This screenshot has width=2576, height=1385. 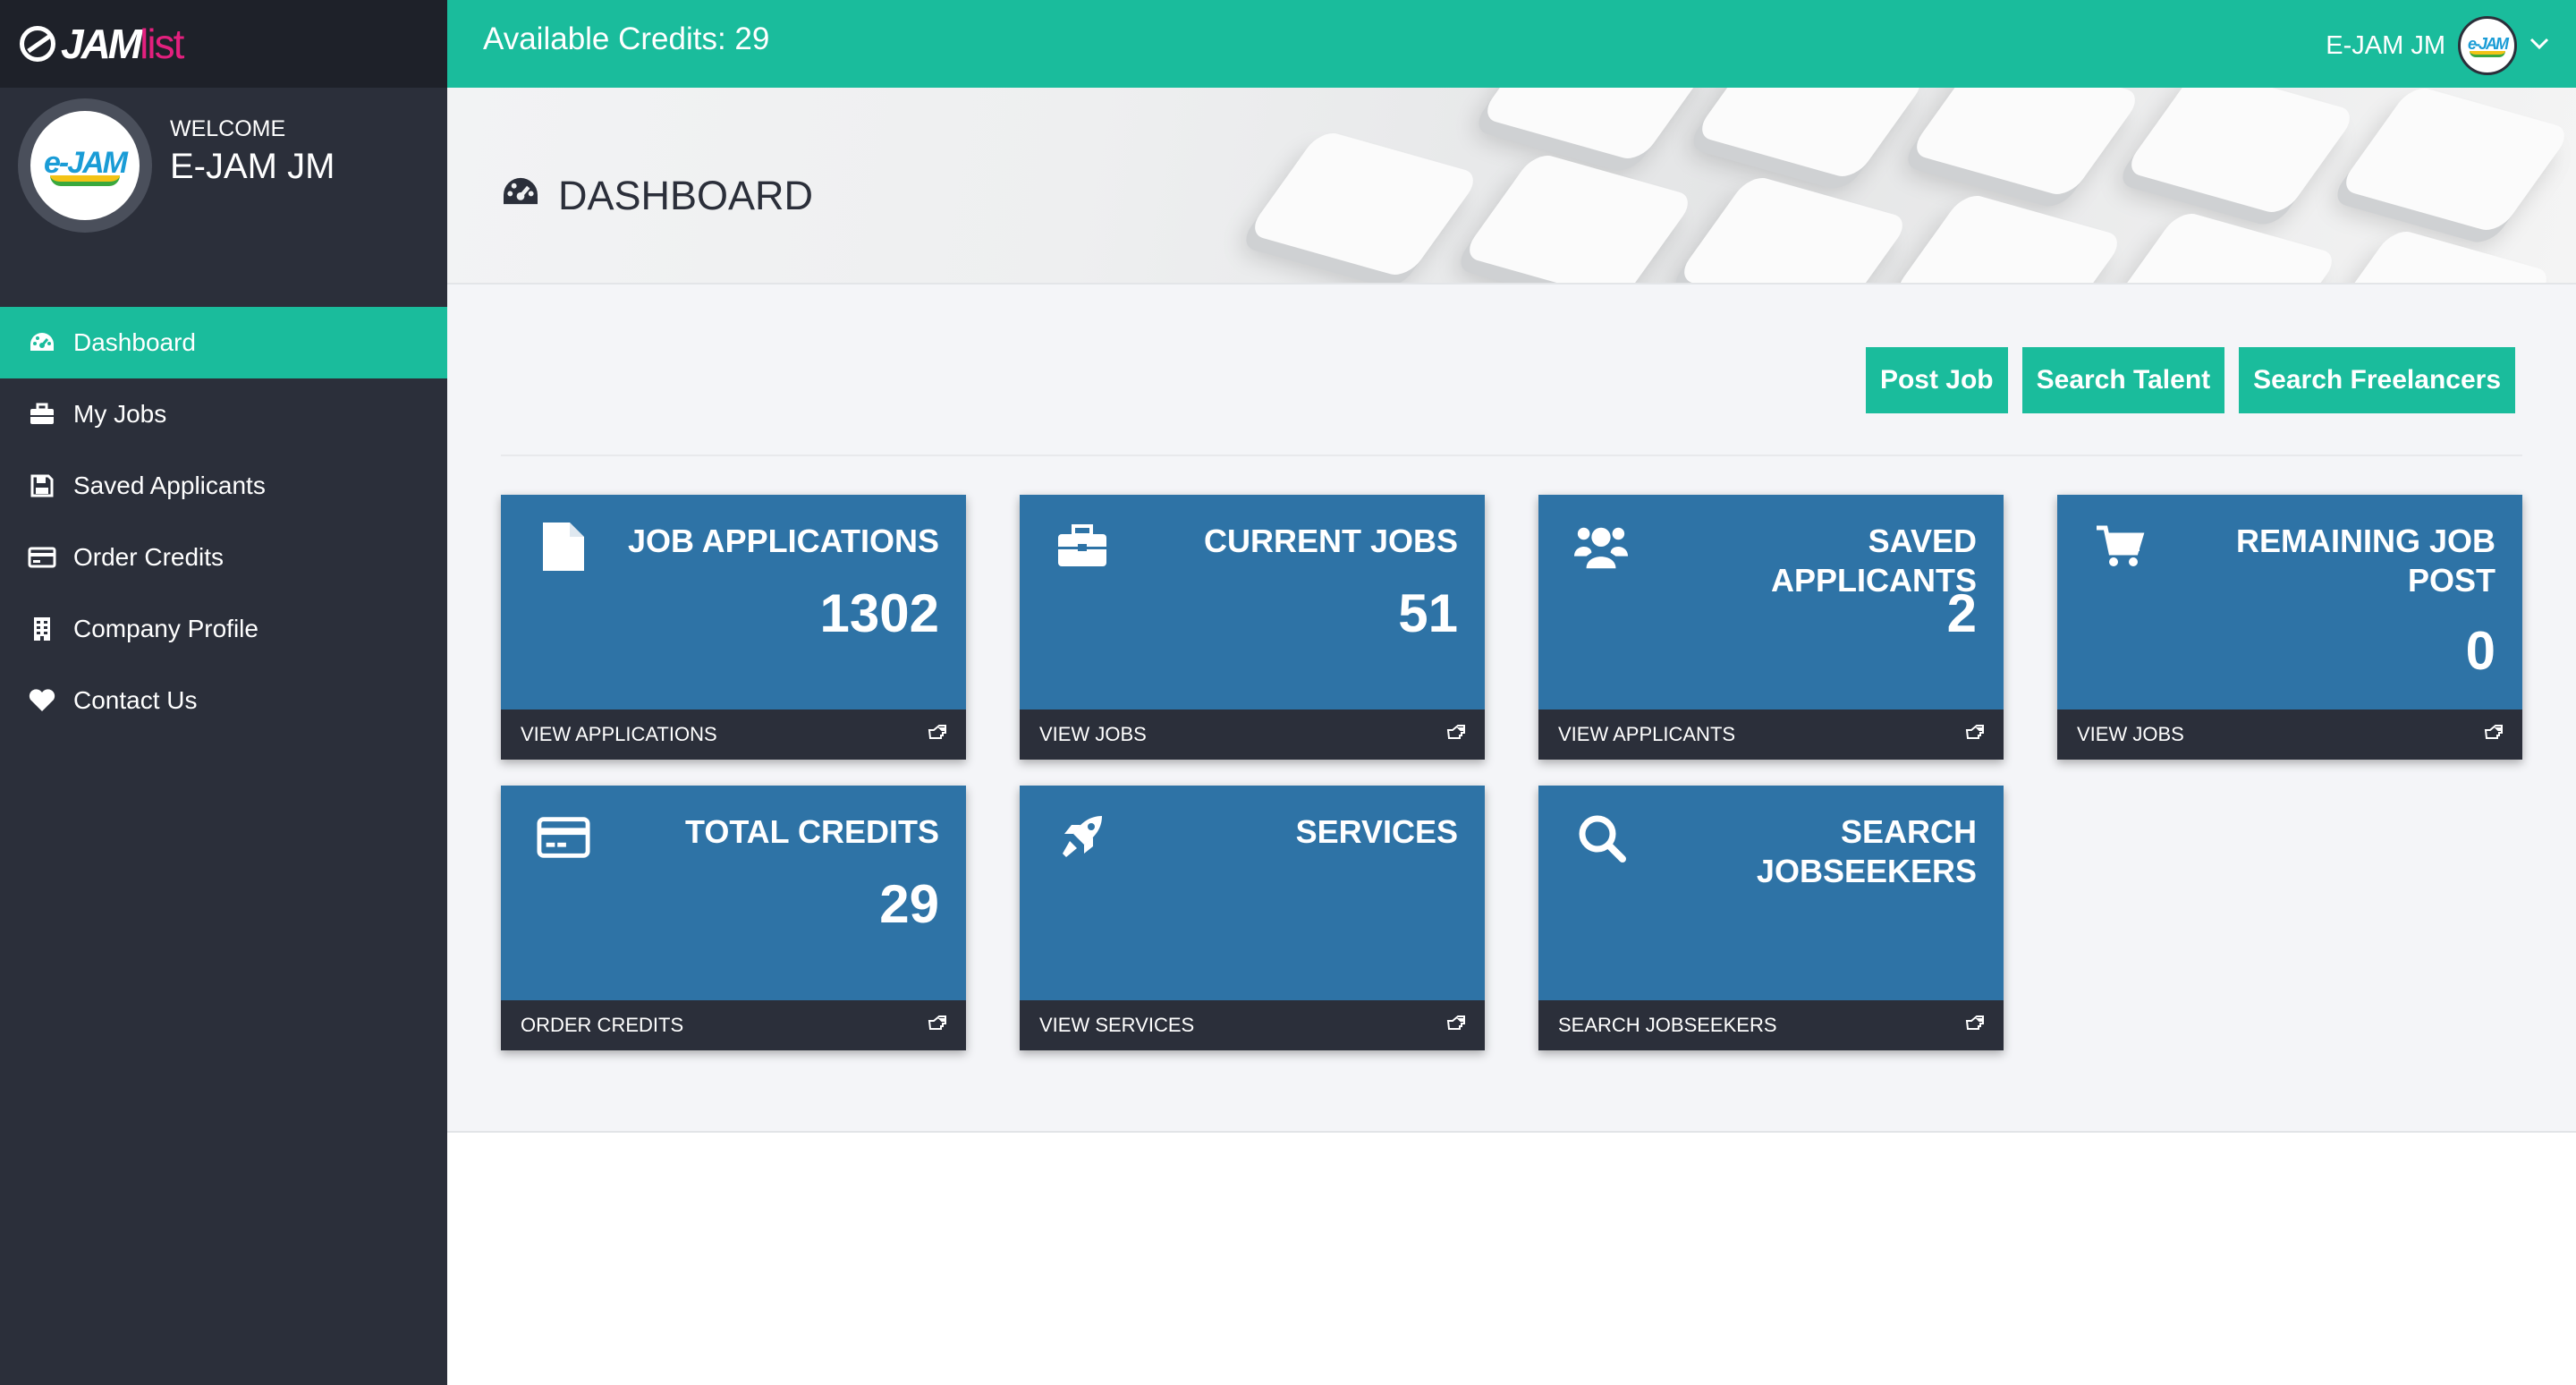 I want to click on sidebar-item-company-profile: Company Profile, so click(x=223, y=629).